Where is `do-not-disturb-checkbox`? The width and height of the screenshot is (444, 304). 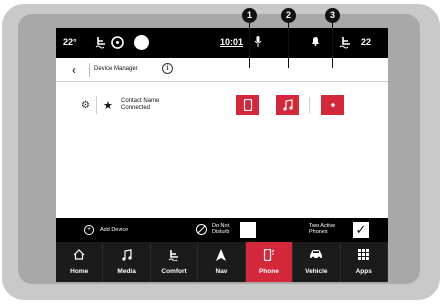
do-not-disturb-checkbox is located at coordinates (248, 230).